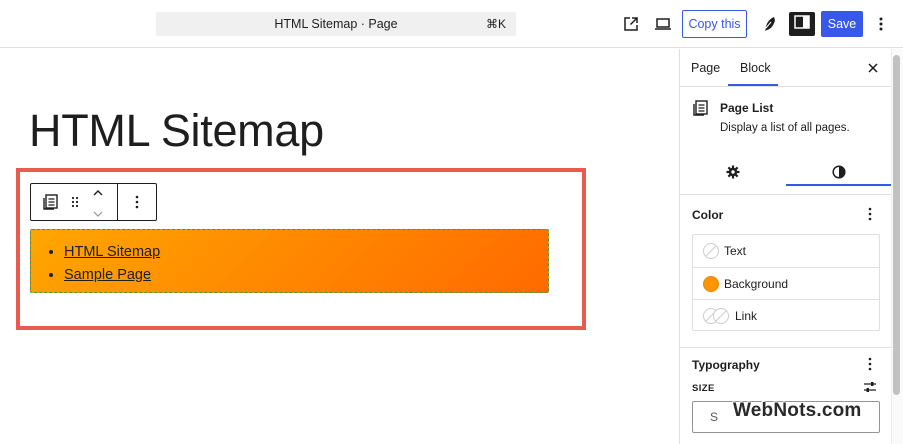 The height and width of the screenshot is (444, 903). What do you see at coordinates (726, 365) in the screenshot?
I see `typography-panel-title: Typography` at bounding box center [726, 365].